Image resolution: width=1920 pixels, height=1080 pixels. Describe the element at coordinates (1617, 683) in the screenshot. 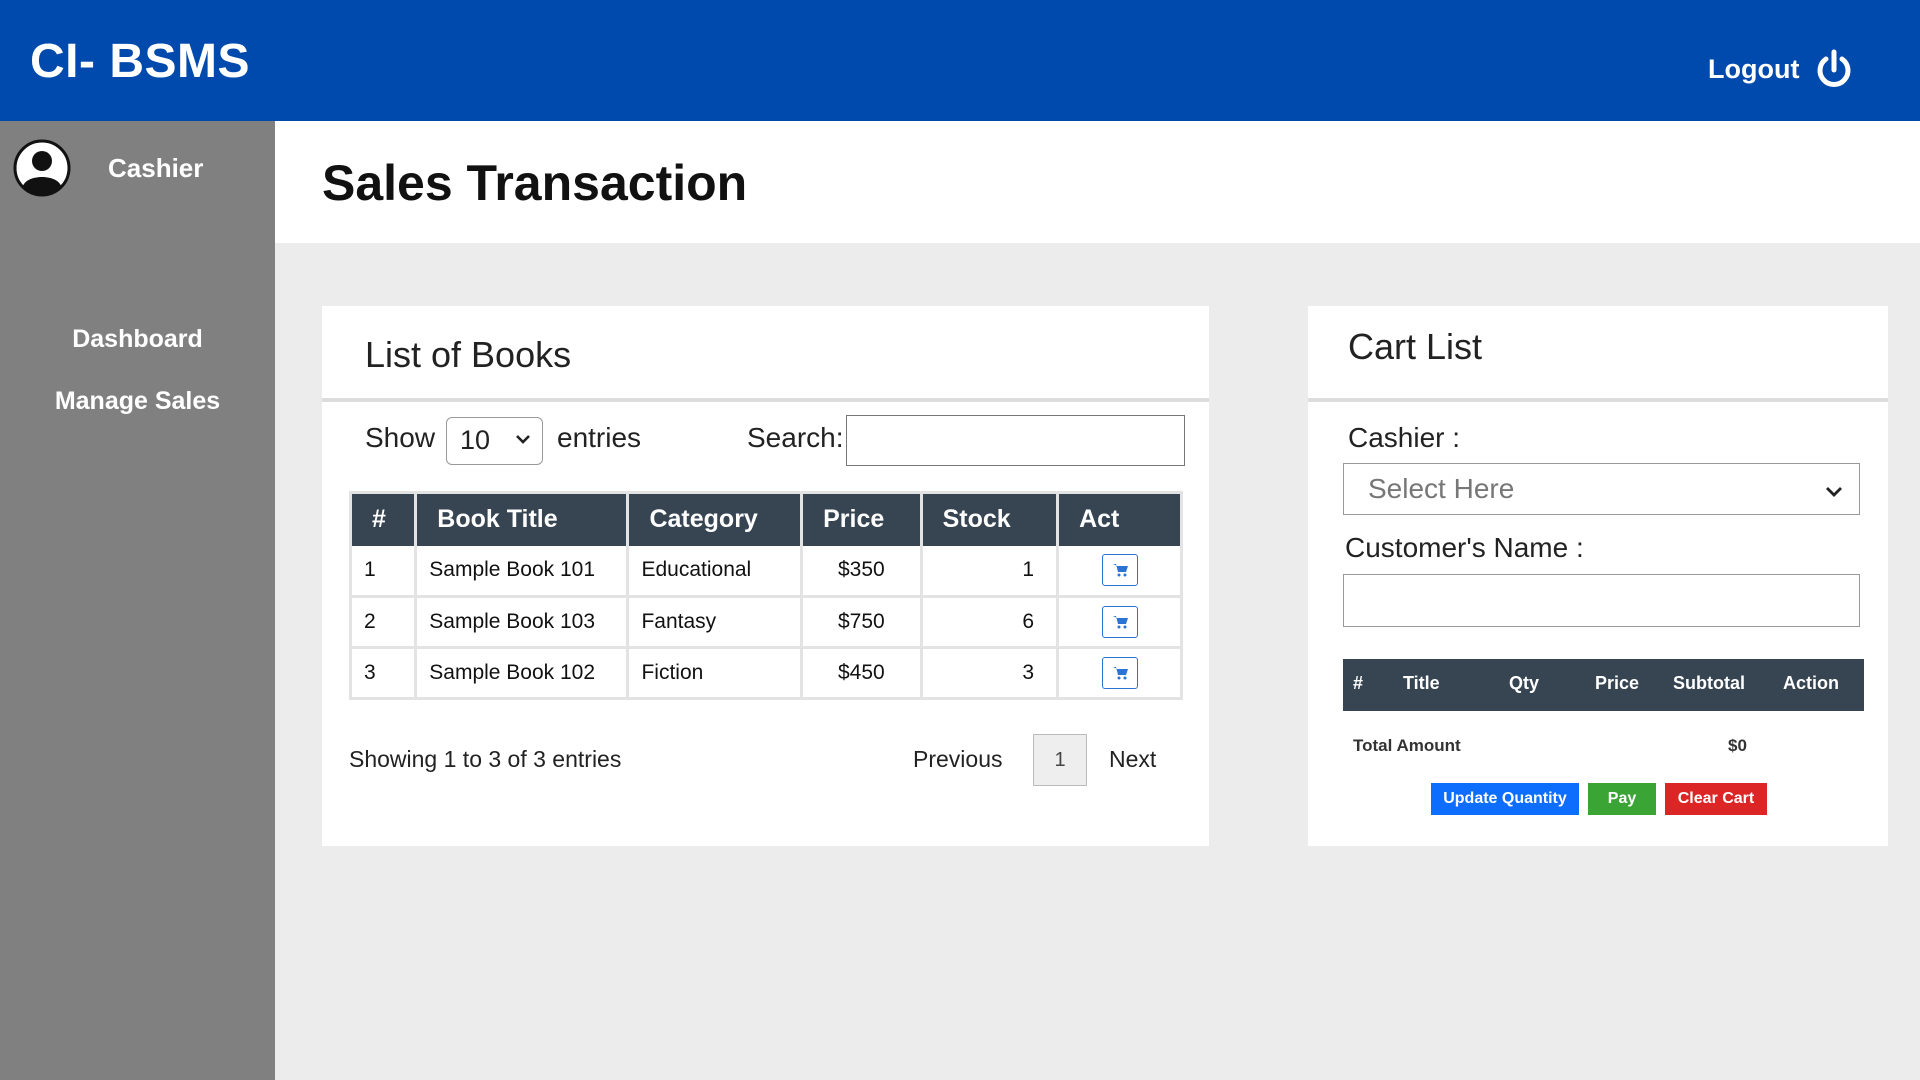

I see `cart-column-price: Price` at that location.